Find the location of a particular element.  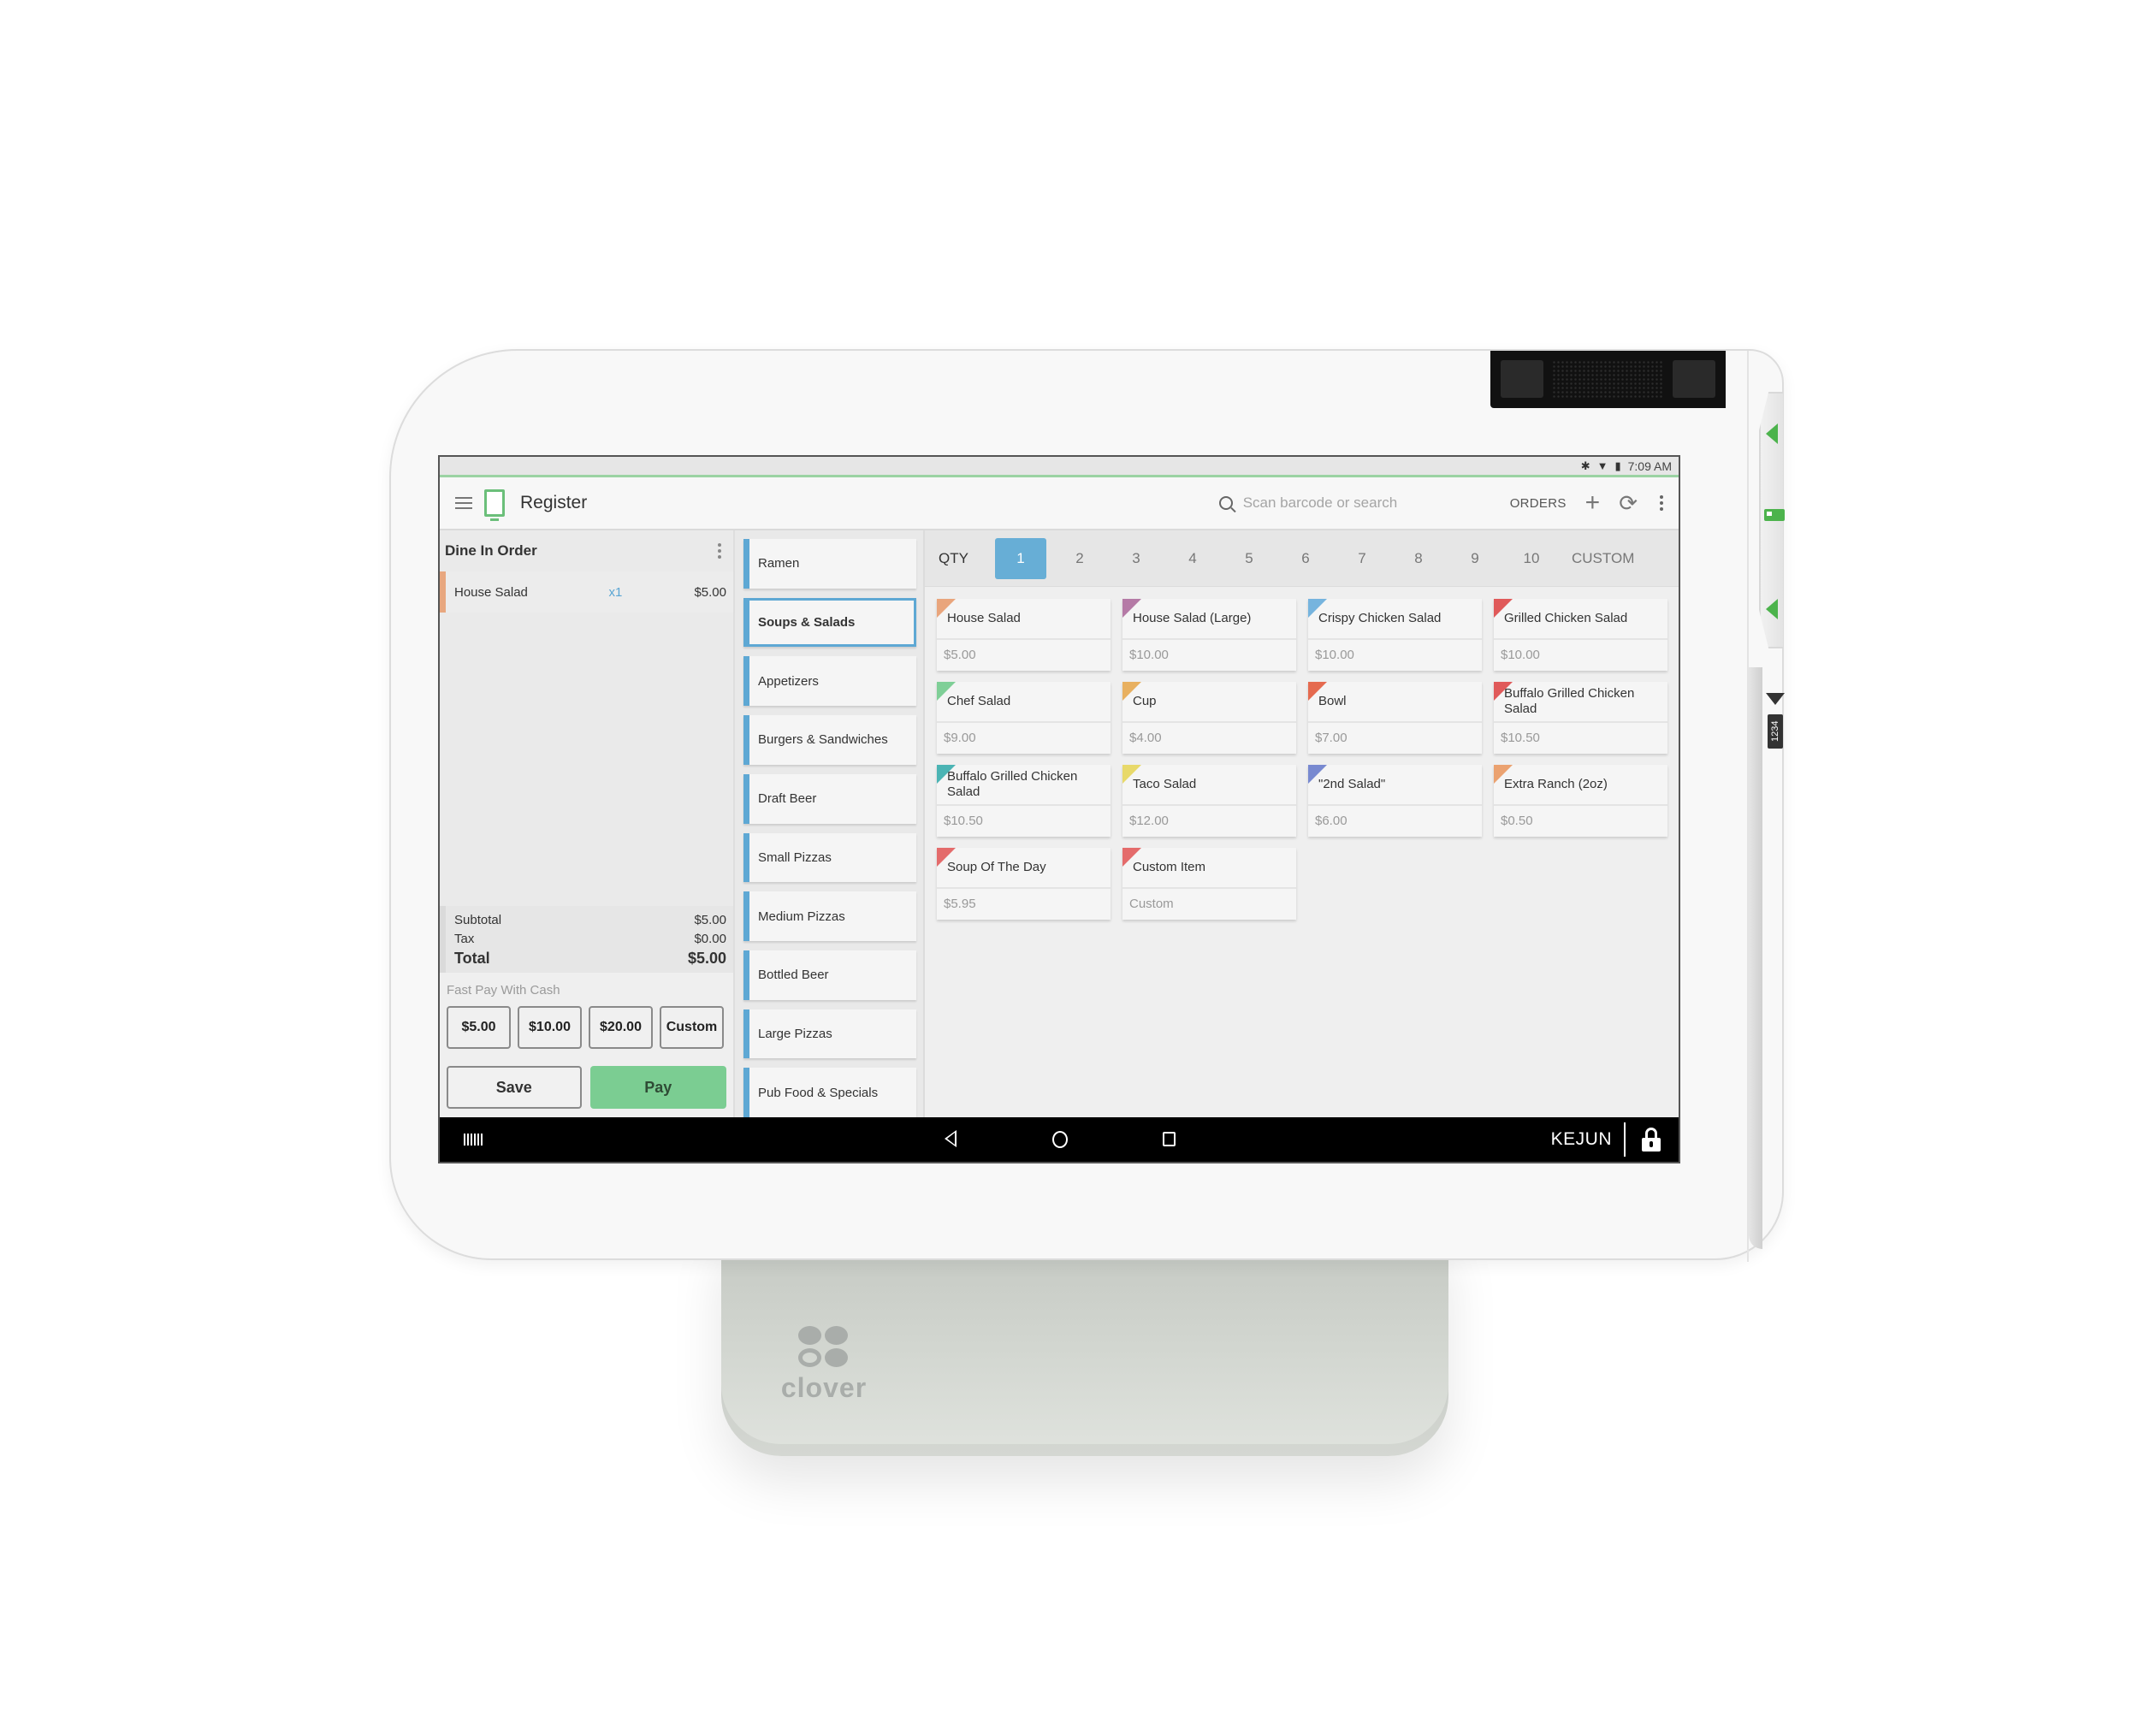

fast-pay-cash-button: $10.00 is located at coordinates (550, 1027).